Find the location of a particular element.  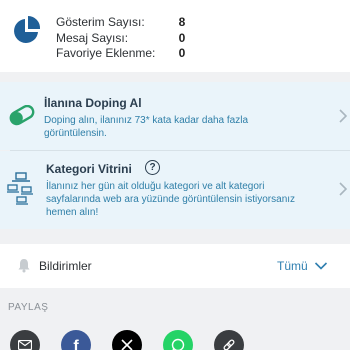

share-mail-button is located at coordinates (25, 340).